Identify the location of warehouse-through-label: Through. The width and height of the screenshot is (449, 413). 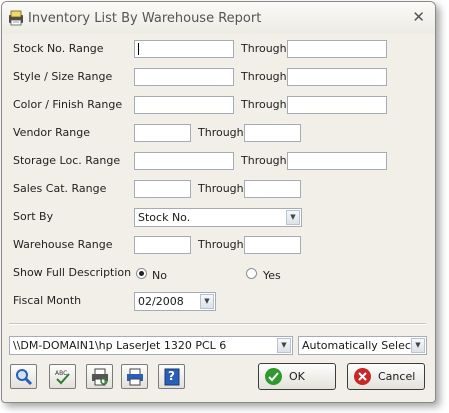
(221, 244).